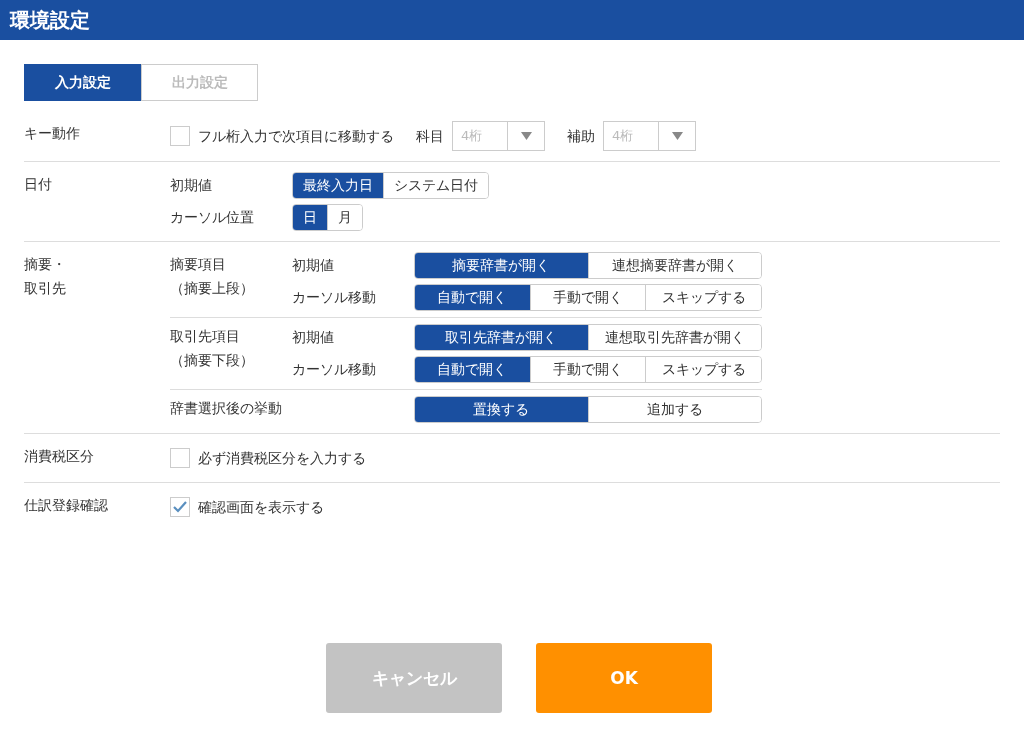  Describe the element at coordinates (212, 288) in the screenshot. I see `item-label: （摘要上段）` at that location.